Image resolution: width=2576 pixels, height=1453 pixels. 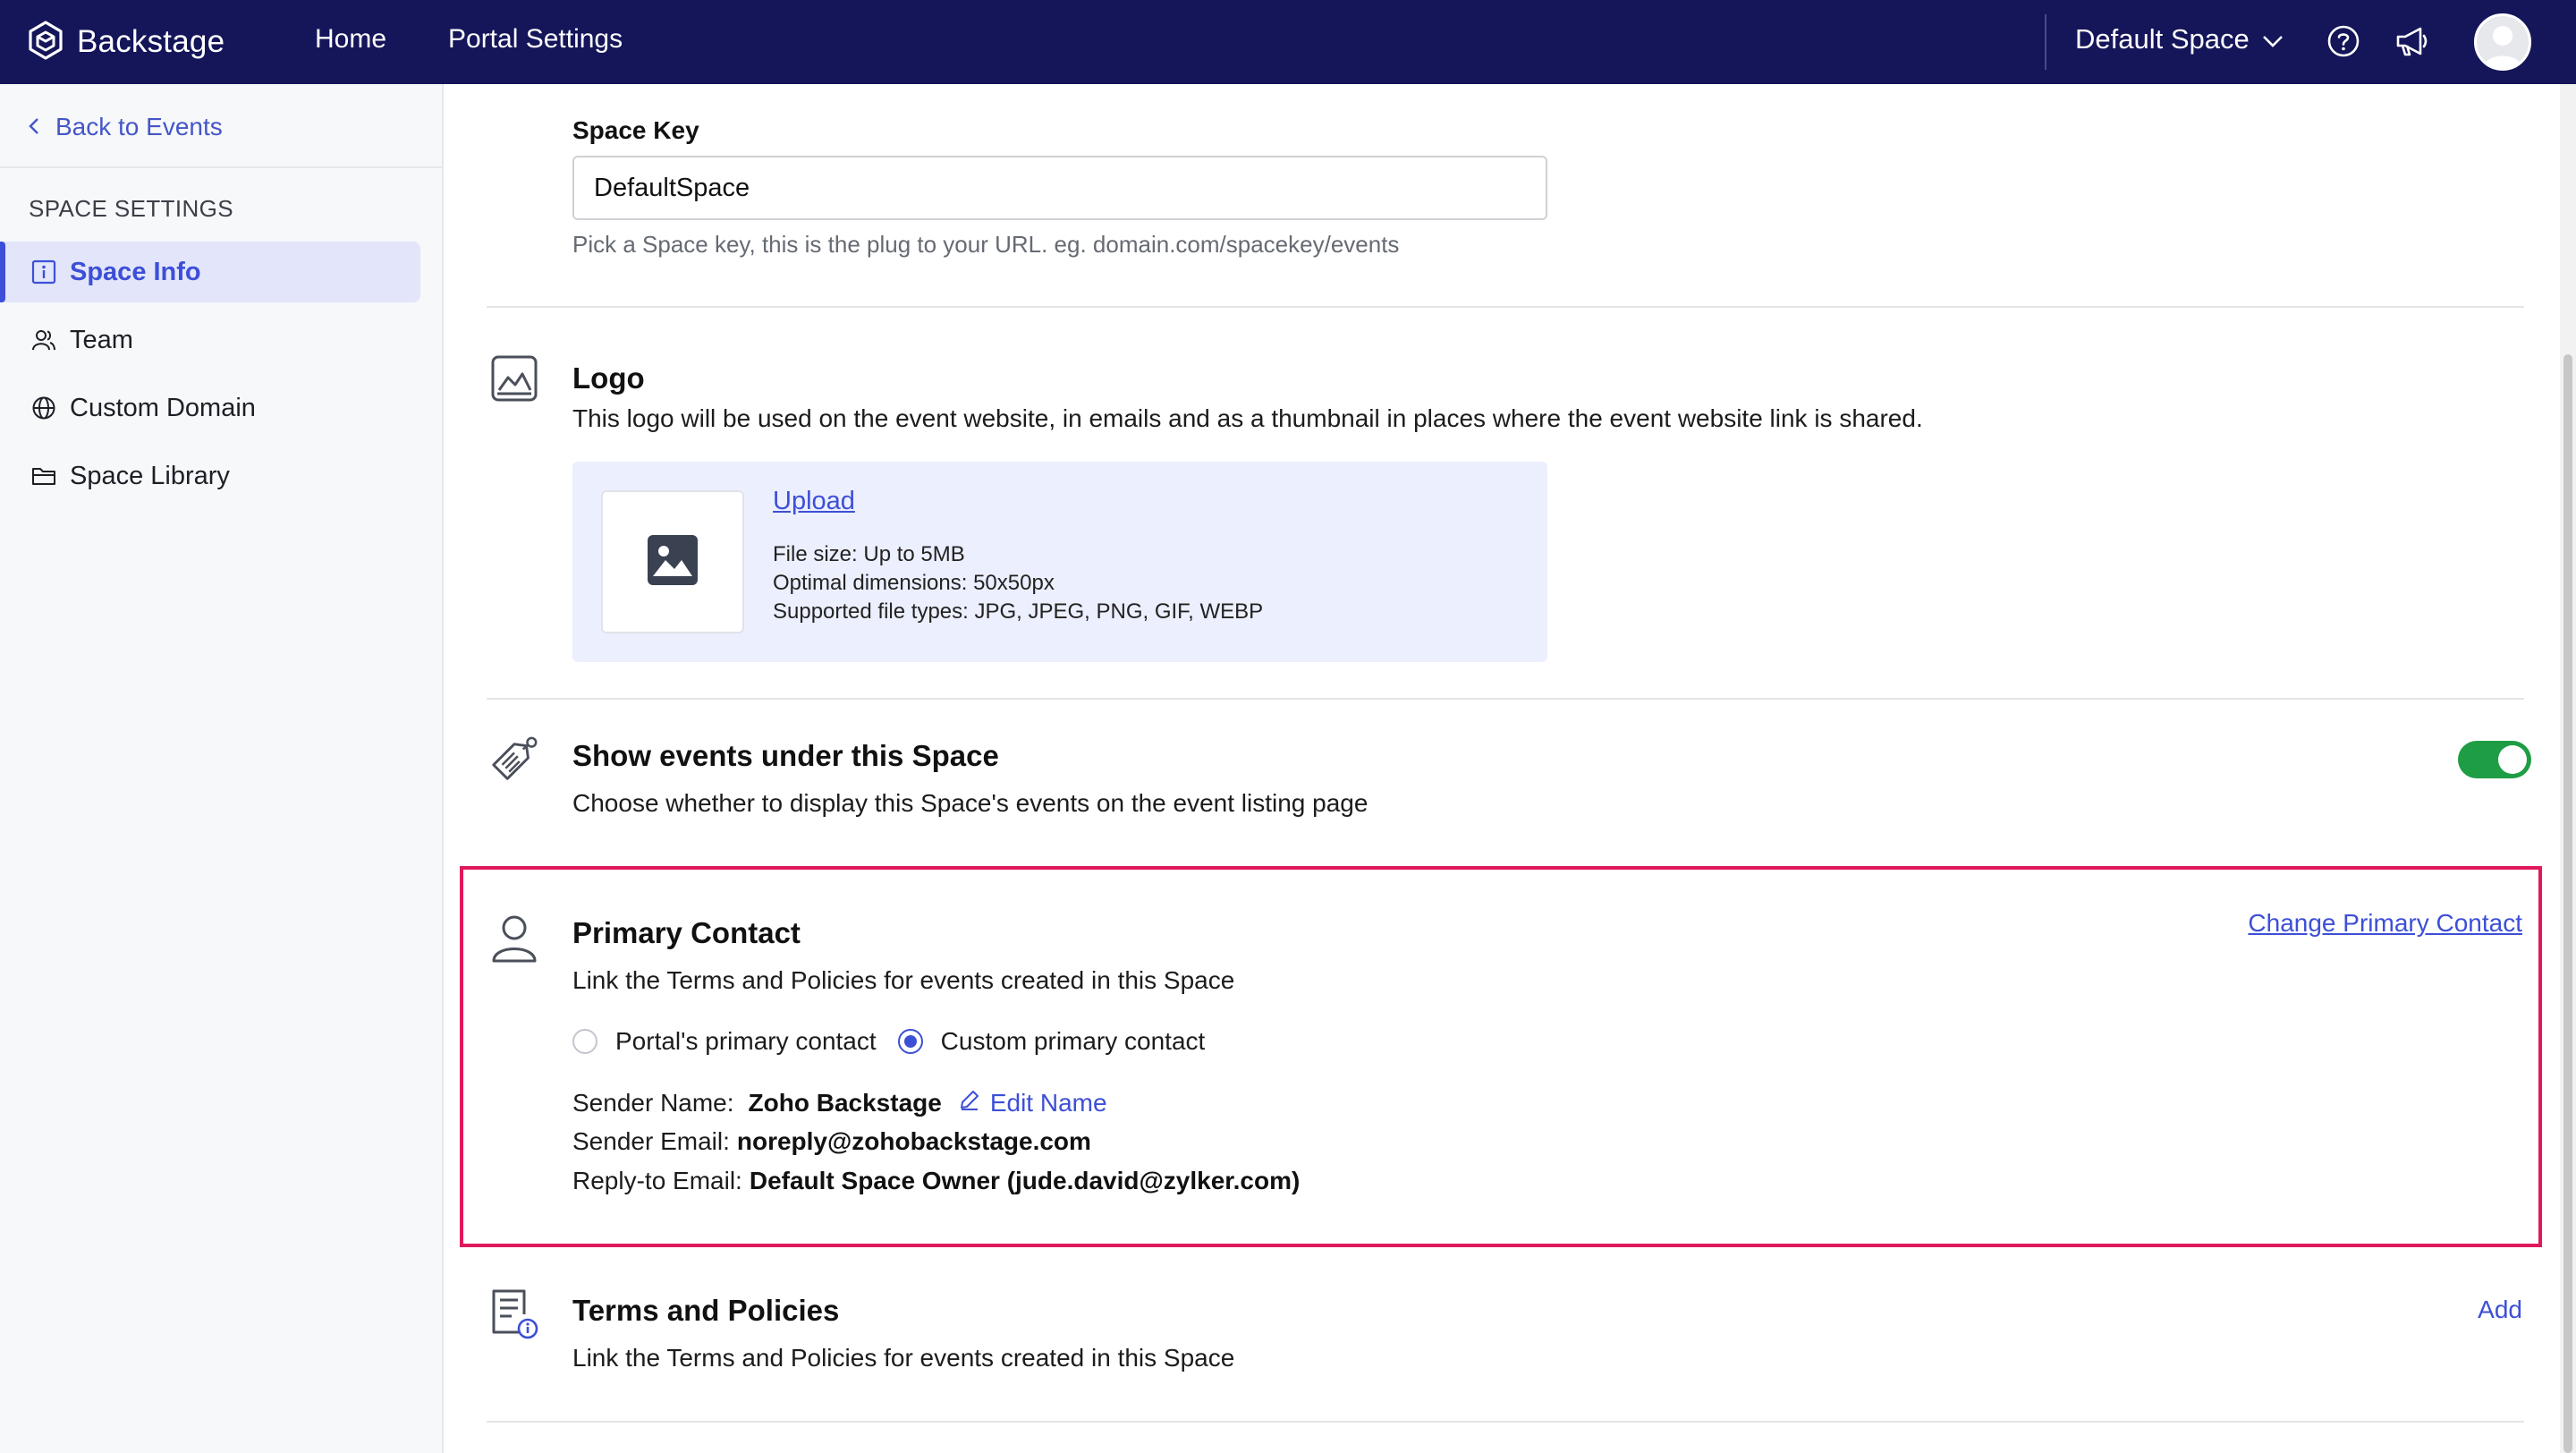 What do you see at coordinates (2502, 42) in the screenshot?
I see `user-avatar` at bounding box center [2502, 42].